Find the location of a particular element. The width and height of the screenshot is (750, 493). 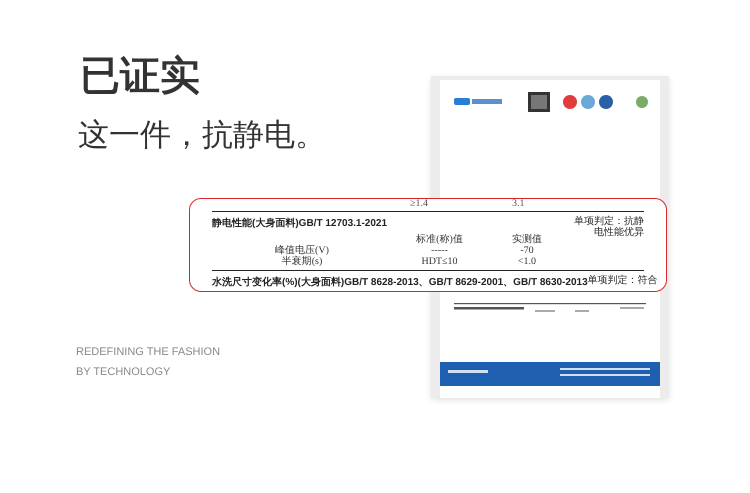

subheadline: 这一件，抗静电。 is located at coordinates (202, 135).